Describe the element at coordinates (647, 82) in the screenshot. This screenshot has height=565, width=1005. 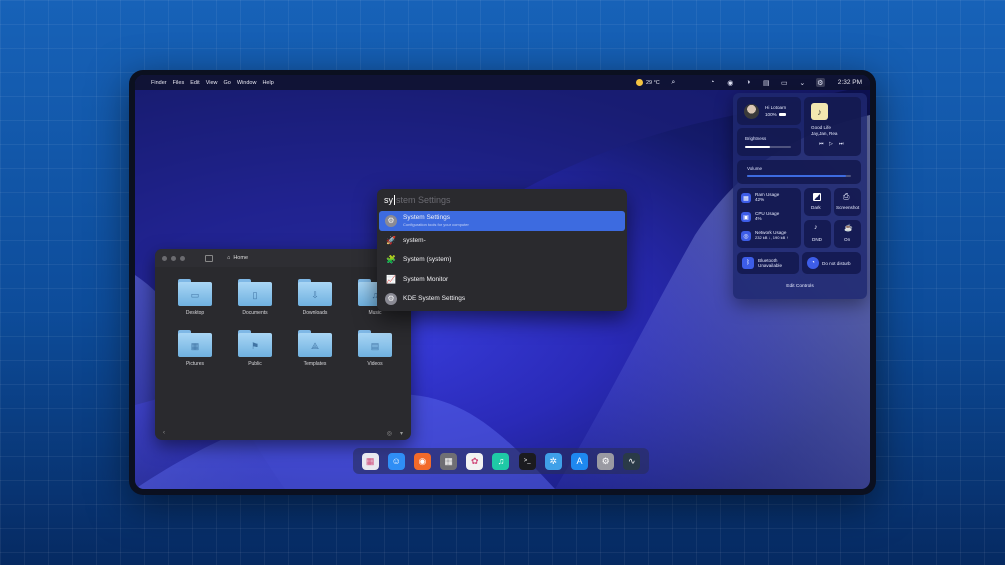
I see `weather-widget: 29 °C` at that location.